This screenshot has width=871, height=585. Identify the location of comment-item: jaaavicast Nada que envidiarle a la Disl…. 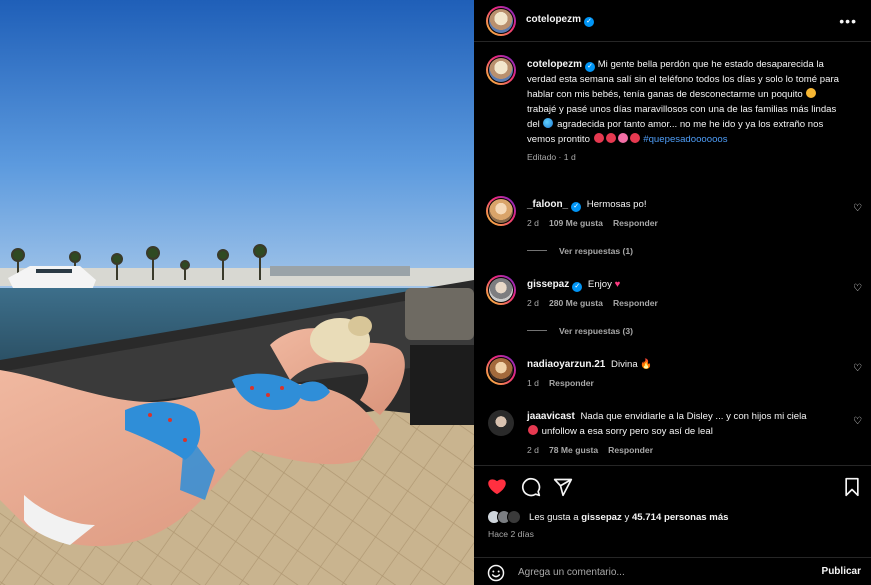
(687, 432).